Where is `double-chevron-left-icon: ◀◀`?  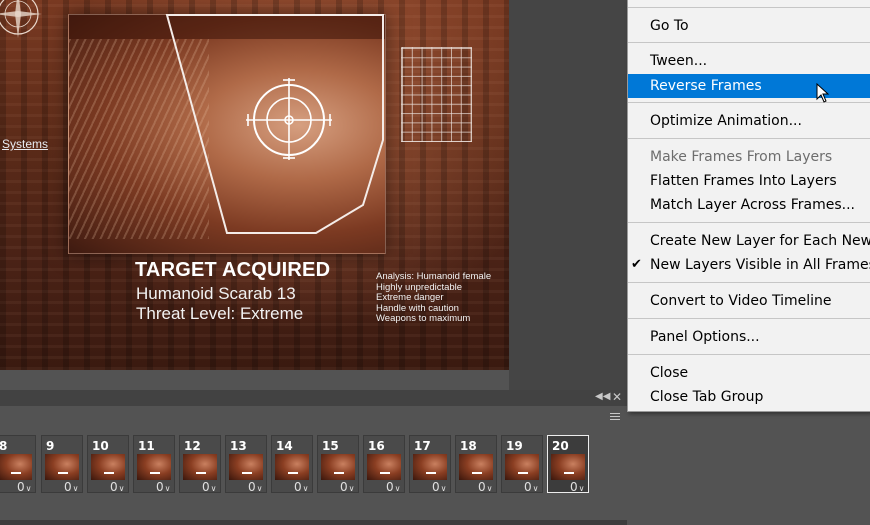 double-chevron-left-icon: ◀◀ is located at coordinates (602, 396).